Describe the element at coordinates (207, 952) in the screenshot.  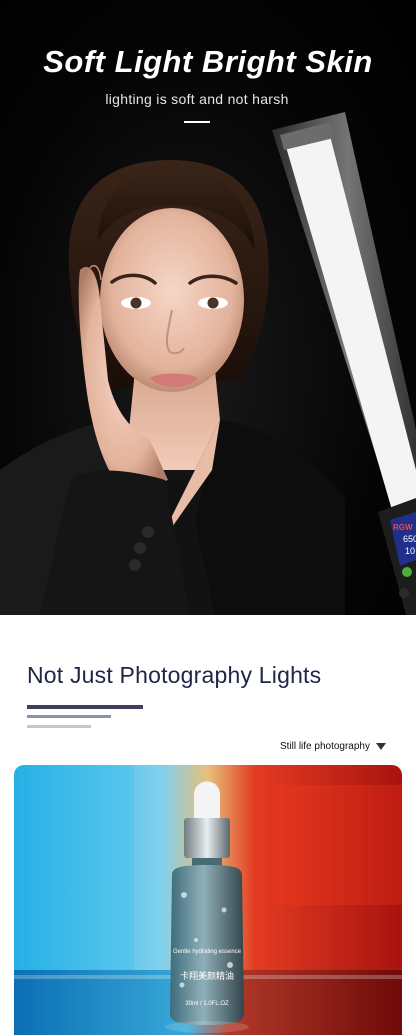
I see `product-label-line1: Gentle hydrating essence` at that location.